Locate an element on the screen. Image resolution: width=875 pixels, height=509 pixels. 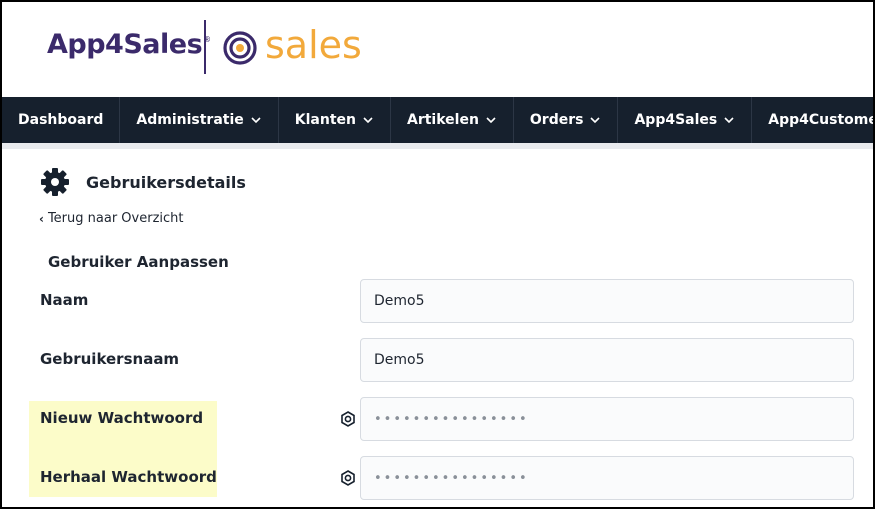
nav-item-label: Administratie is located at coordinates (190, 120).